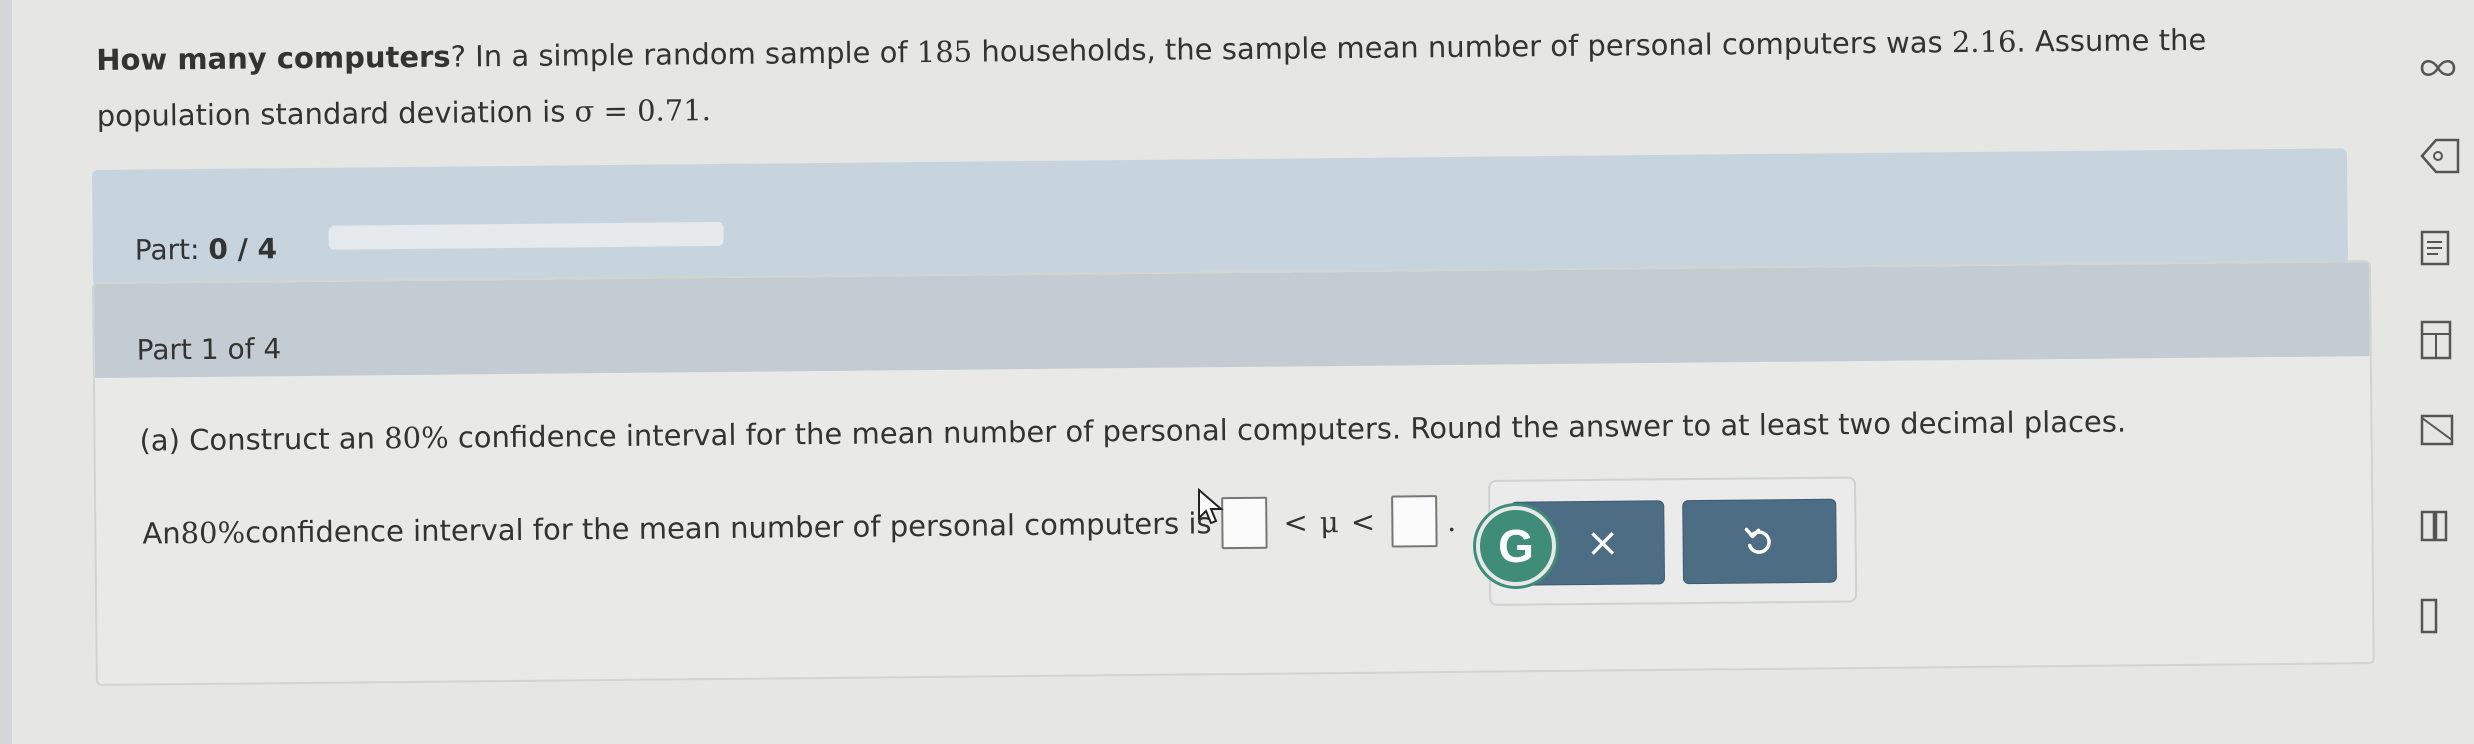 This screenshot has height=744, width=2474. I want to click on answer-prefix: An, so click(161, 533).